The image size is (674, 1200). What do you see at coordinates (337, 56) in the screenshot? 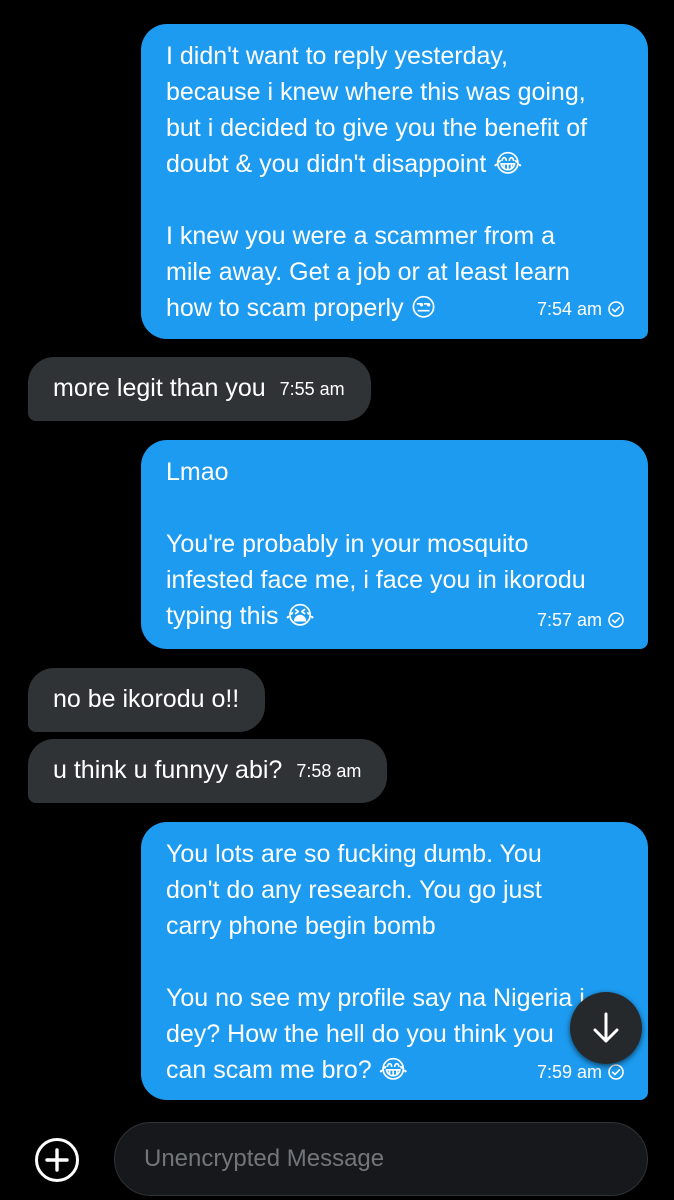
I see `message-line: I didn't want to reply yesterday,` at bounding box center [337, 56].